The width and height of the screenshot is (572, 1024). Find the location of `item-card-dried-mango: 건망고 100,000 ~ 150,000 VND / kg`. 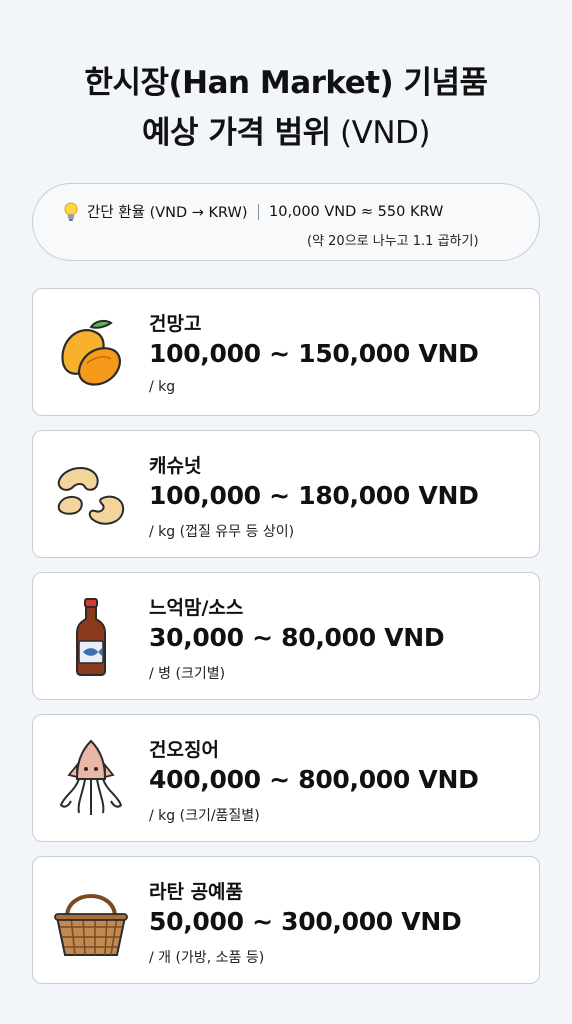

item-card-dried-mango: 건망고 100,000 ~ 150,000 VND / kg is located at coordinates (286, 352).